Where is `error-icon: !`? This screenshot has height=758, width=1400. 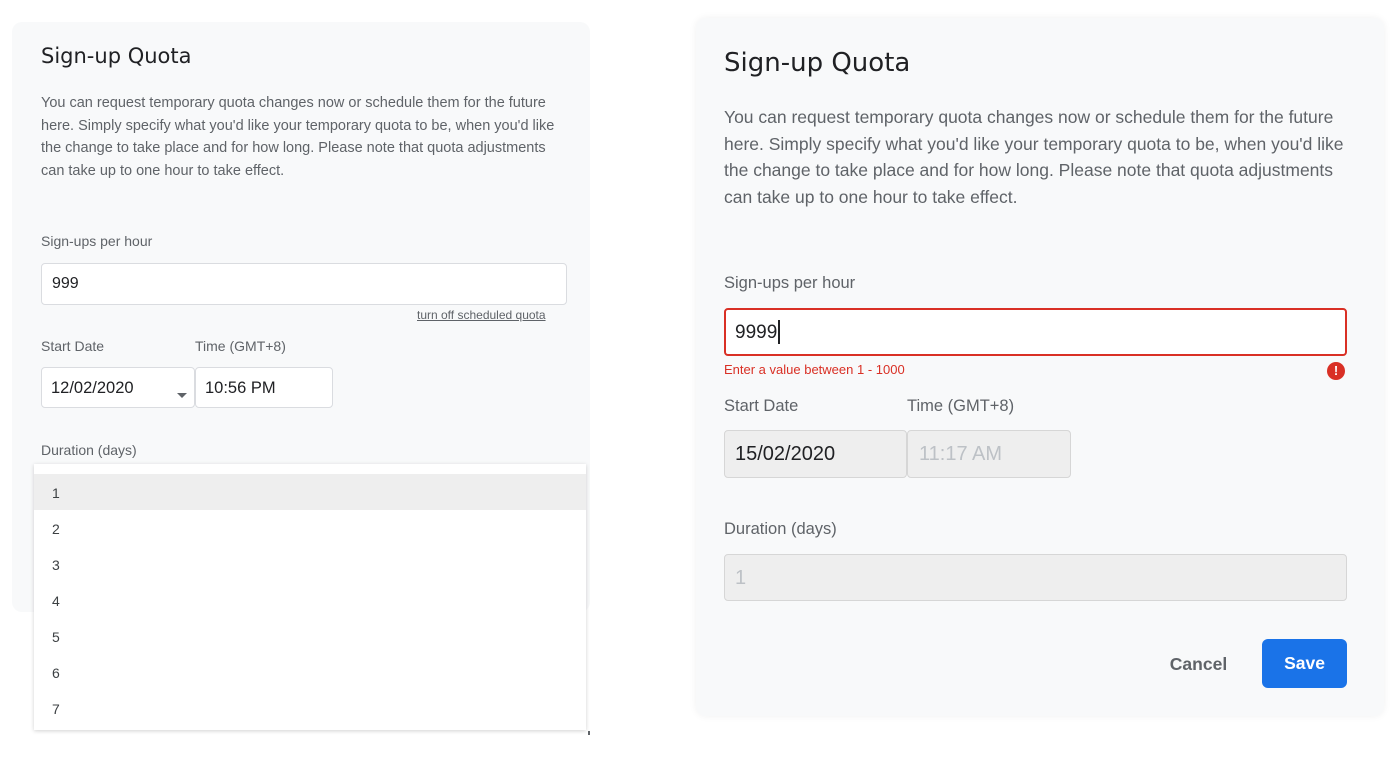 error-icon: ! is located at coordinates (1336, 371).